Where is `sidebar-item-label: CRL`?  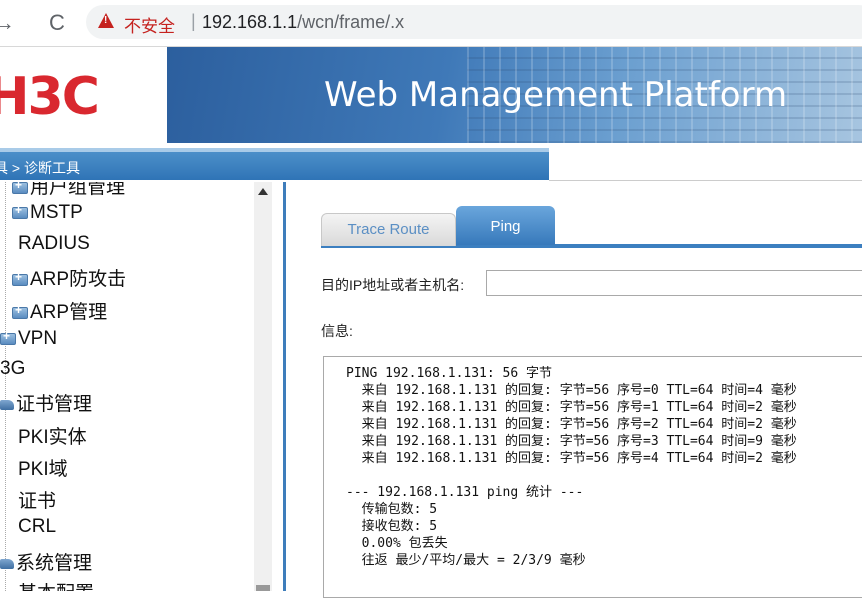
sidebar-item-label: CRL is located at coordinates (37, 526).